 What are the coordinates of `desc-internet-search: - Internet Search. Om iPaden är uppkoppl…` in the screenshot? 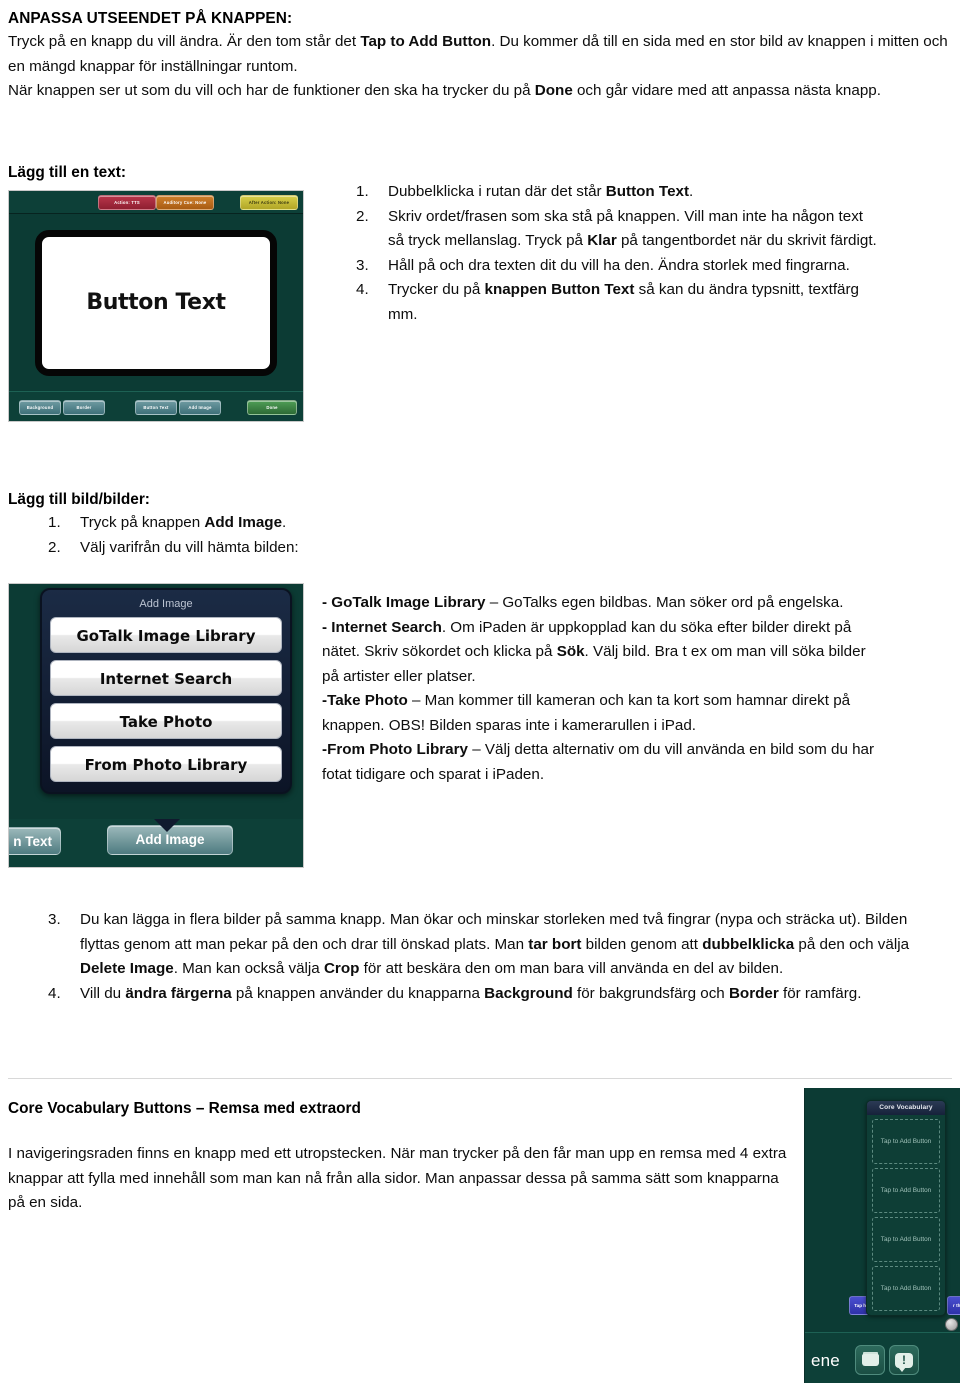 It's located at (602, 653).